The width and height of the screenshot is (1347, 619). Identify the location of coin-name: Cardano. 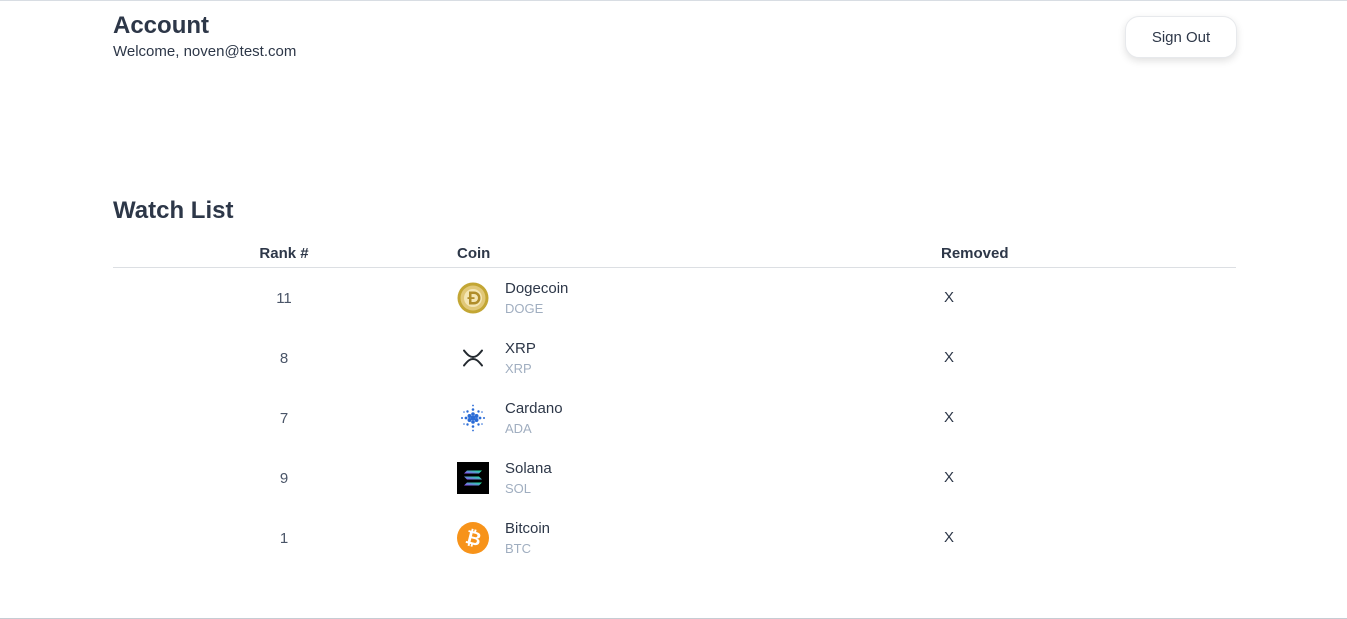
(534, 408).